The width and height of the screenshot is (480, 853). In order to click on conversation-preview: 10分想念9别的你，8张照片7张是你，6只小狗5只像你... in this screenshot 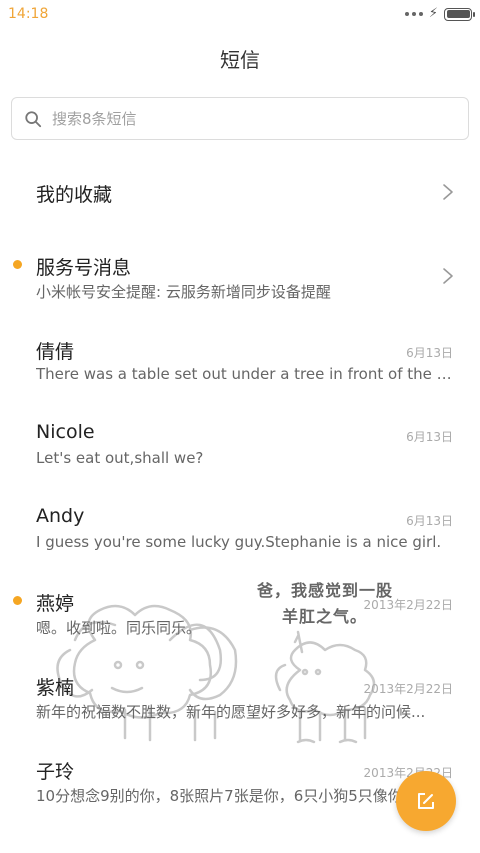, I will do `click(227, 796)`.